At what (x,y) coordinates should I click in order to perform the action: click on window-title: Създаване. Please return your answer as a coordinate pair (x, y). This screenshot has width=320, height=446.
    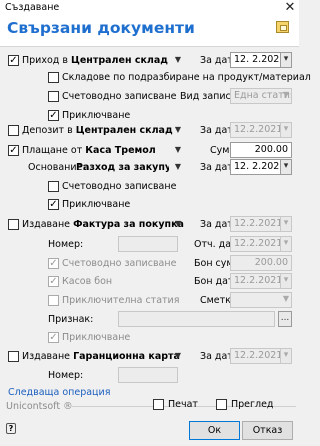
    Looking at the image, I should click on (32, 7).